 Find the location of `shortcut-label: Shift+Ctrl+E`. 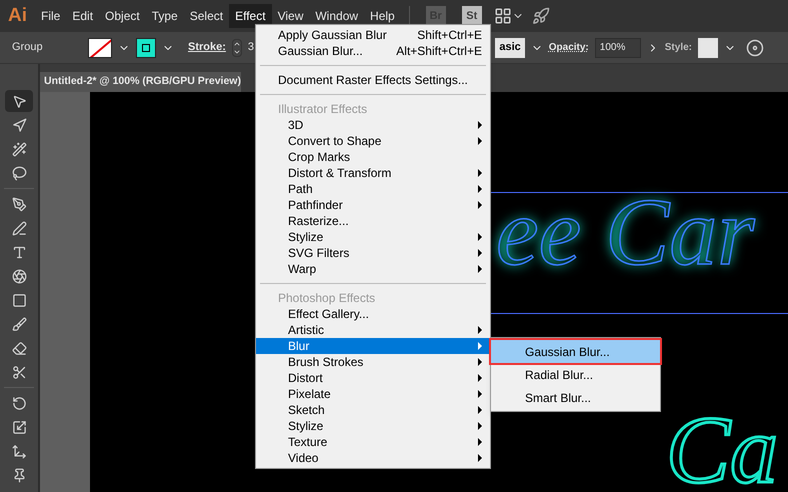

shortcut-label: Shift+Ctrl+E is located at coordinates (449, 35).